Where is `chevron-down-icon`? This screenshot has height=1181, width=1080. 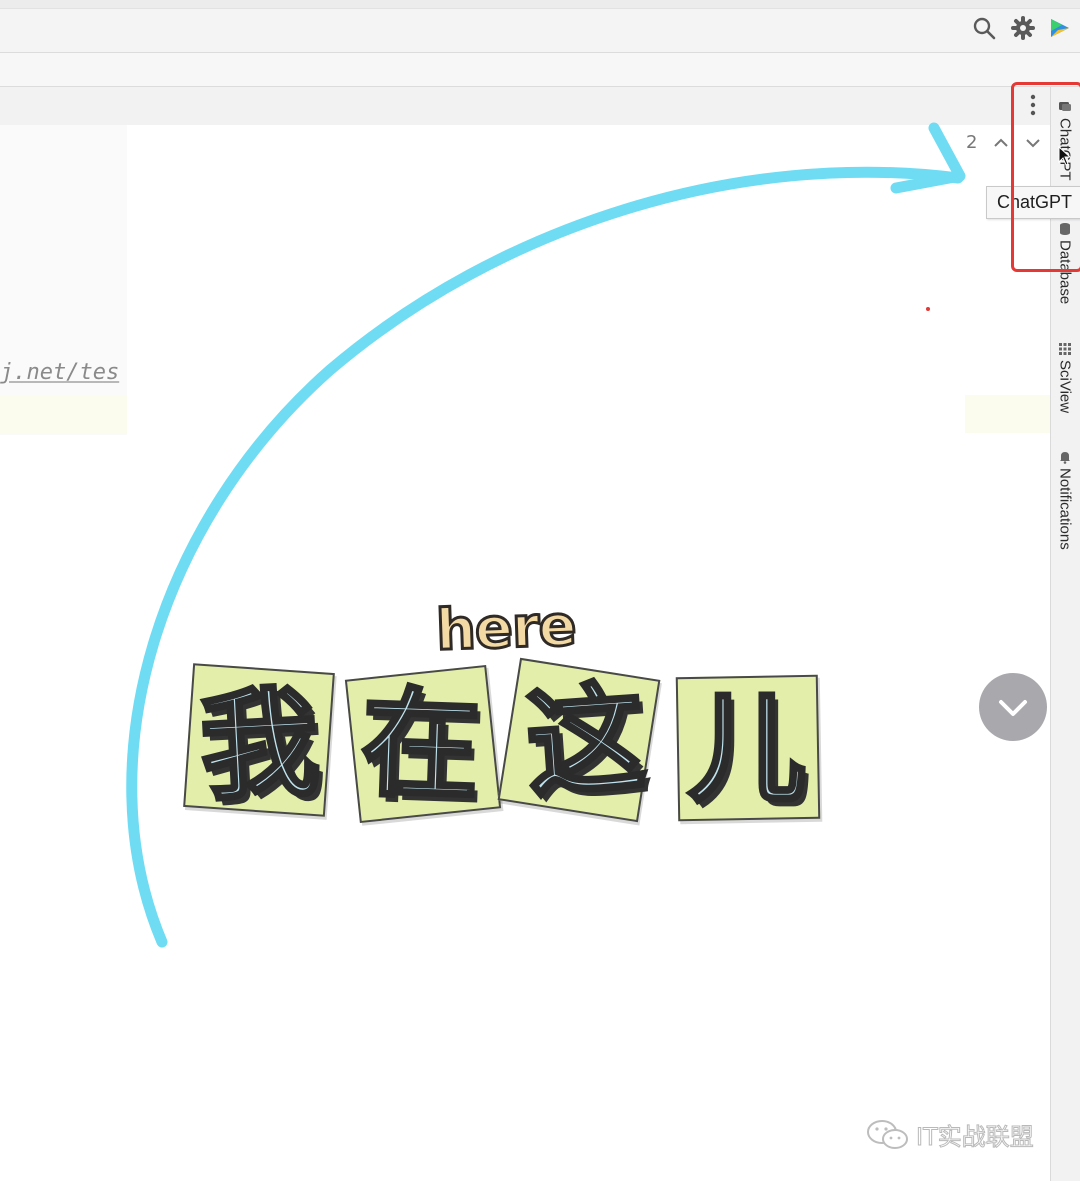
chevron-down-icon is located at coordinates (1013, 708).